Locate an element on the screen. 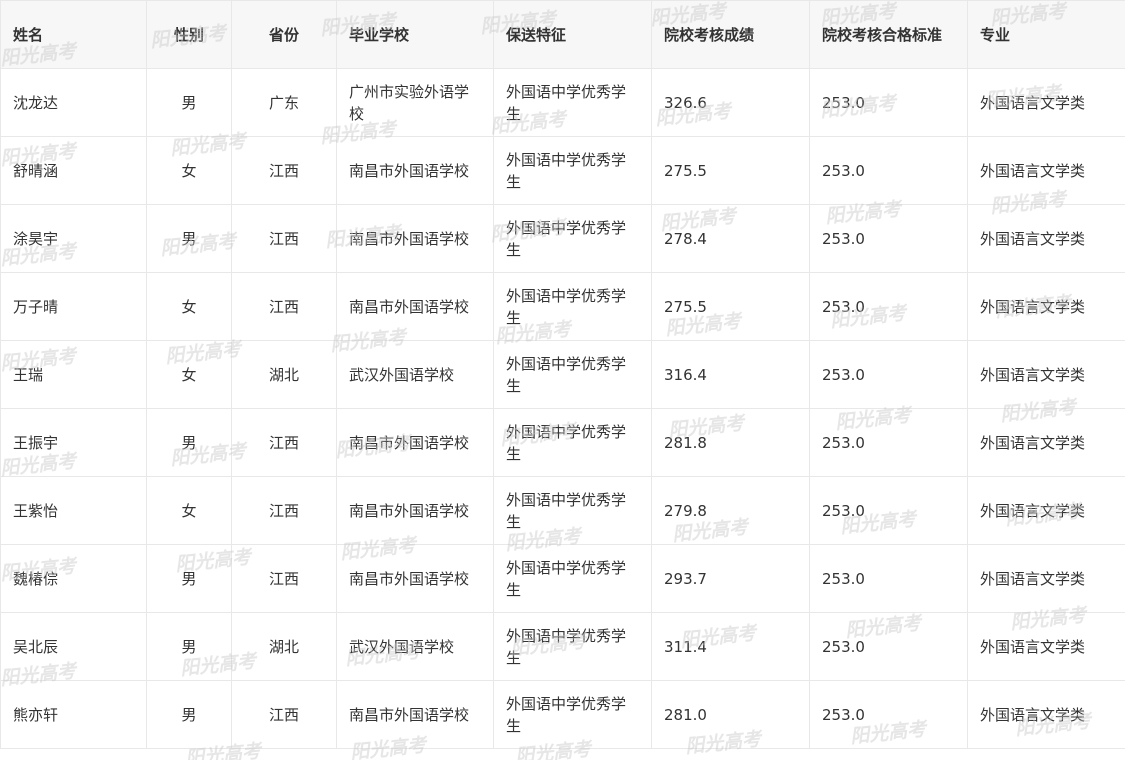 The width and height of the screenshot is (1125, 760). cell-name: 万子晴 is located at coordinates (73, 306).